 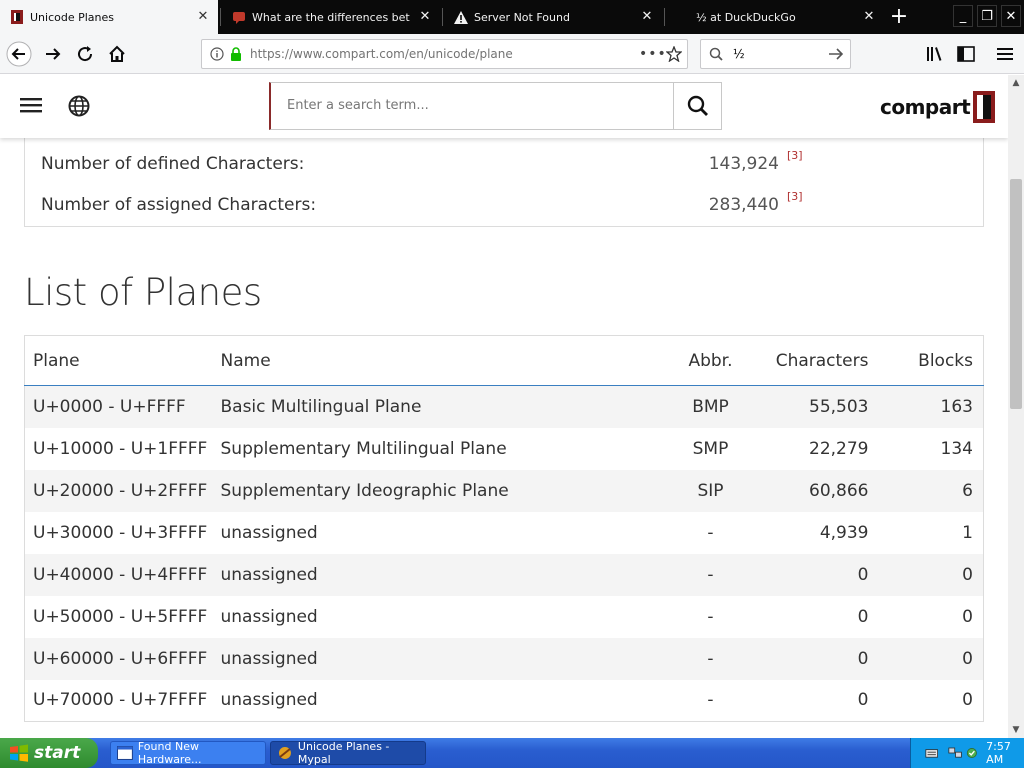 I want to click on tab-title: Unicode Planes, so click(x=72, y=17).